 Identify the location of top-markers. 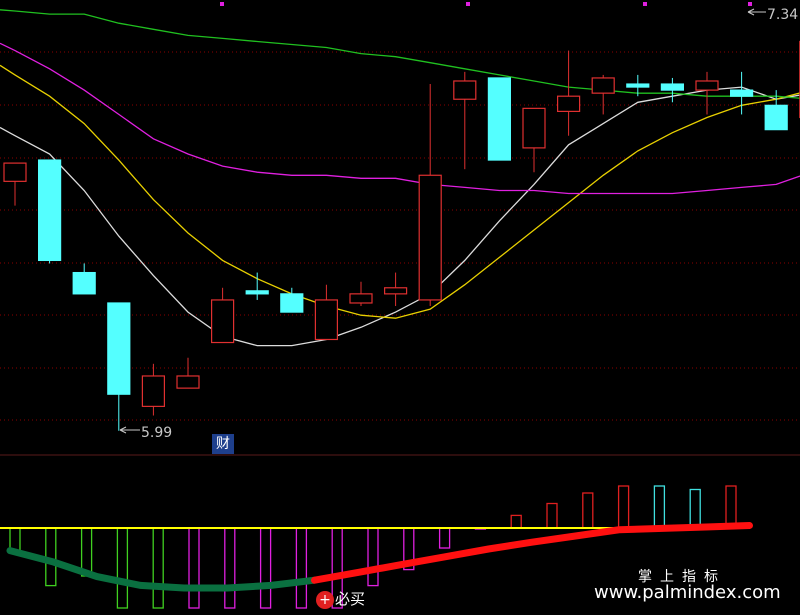
(486, 4).